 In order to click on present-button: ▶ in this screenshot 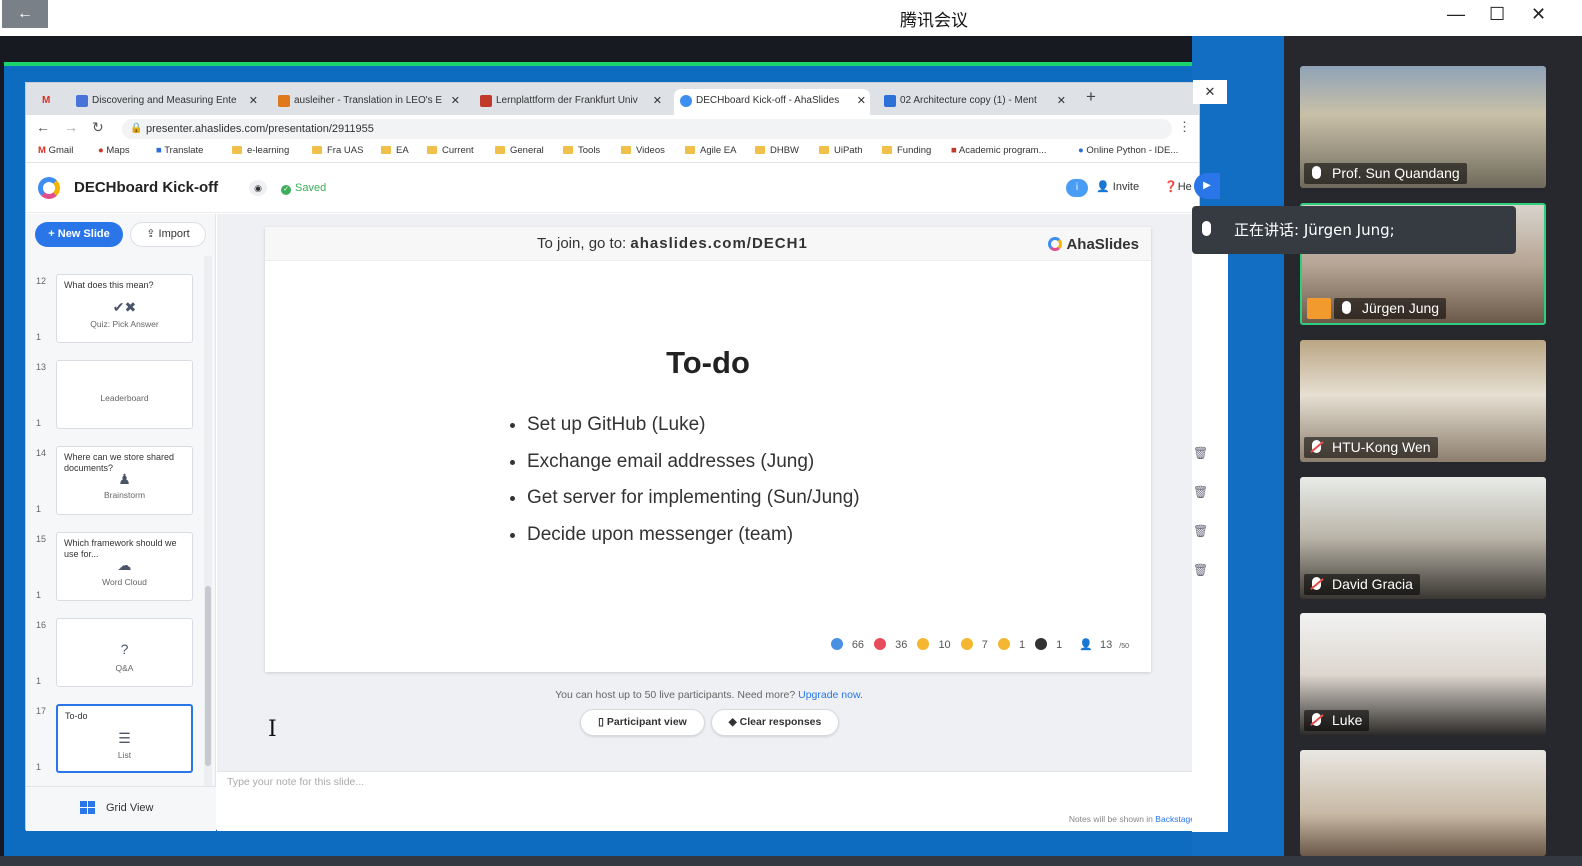, I will do `click(1207, 186)`.